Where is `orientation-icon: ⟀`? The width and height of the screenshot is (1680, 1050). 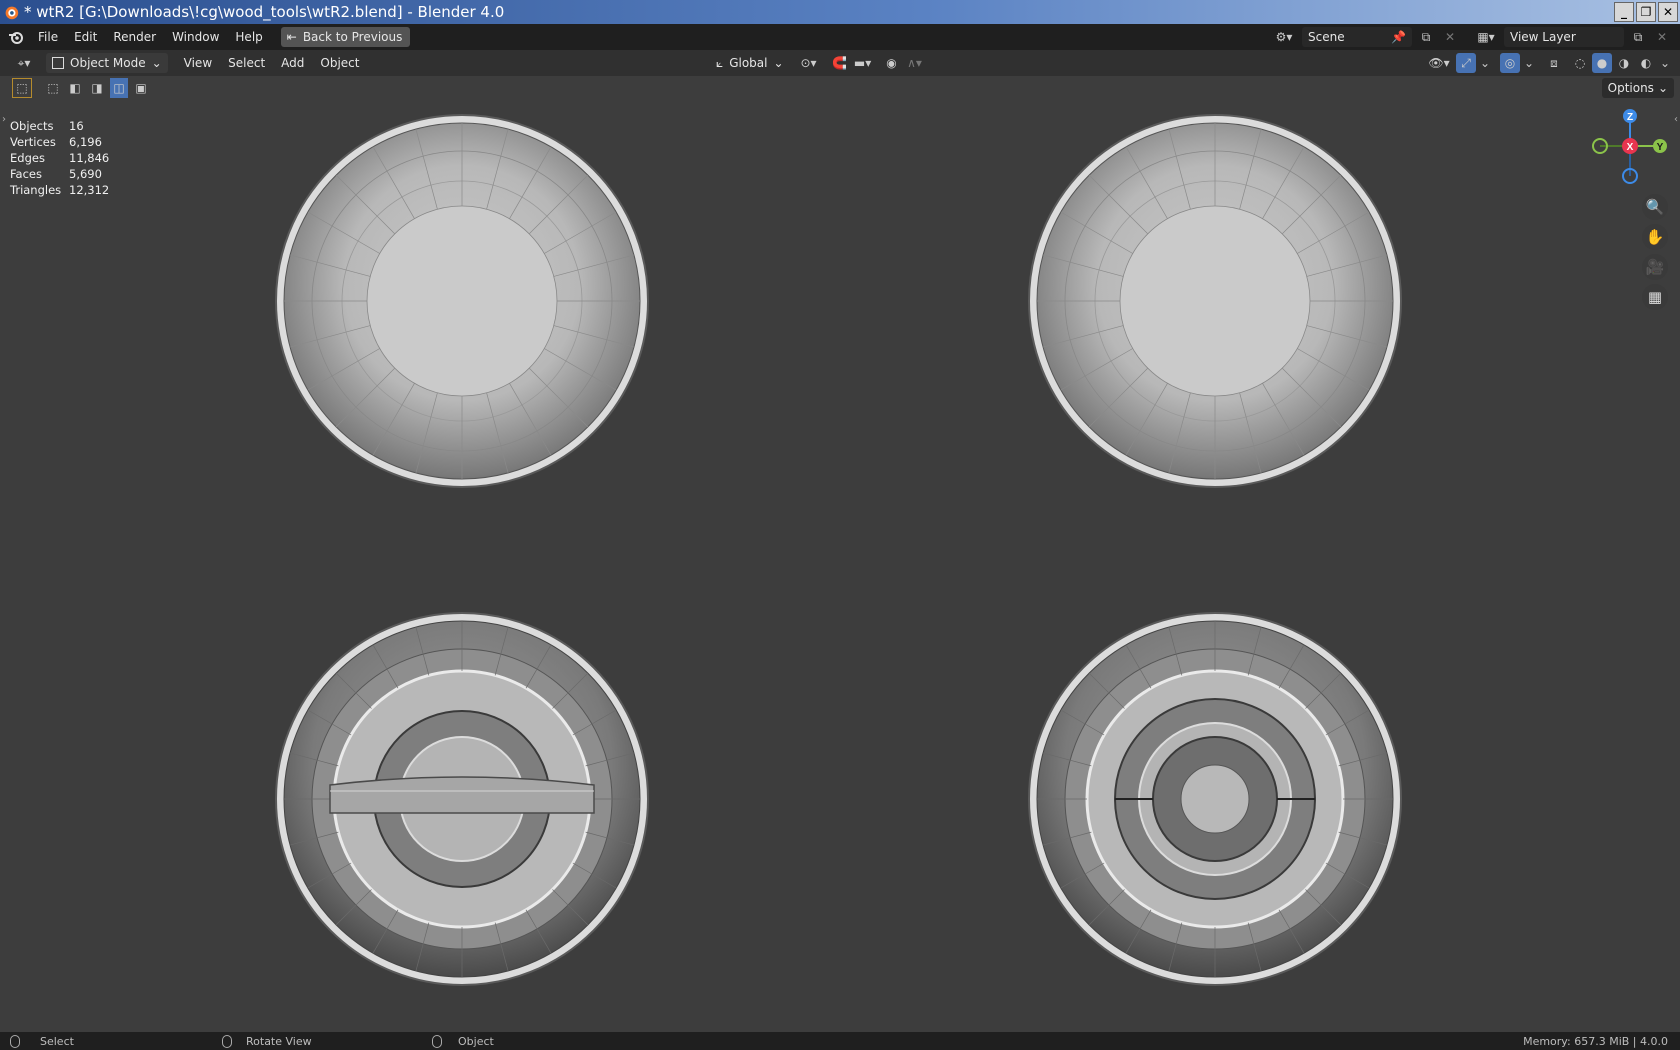 orientation-icon: ⟀ is located at coordinates (720, 62).